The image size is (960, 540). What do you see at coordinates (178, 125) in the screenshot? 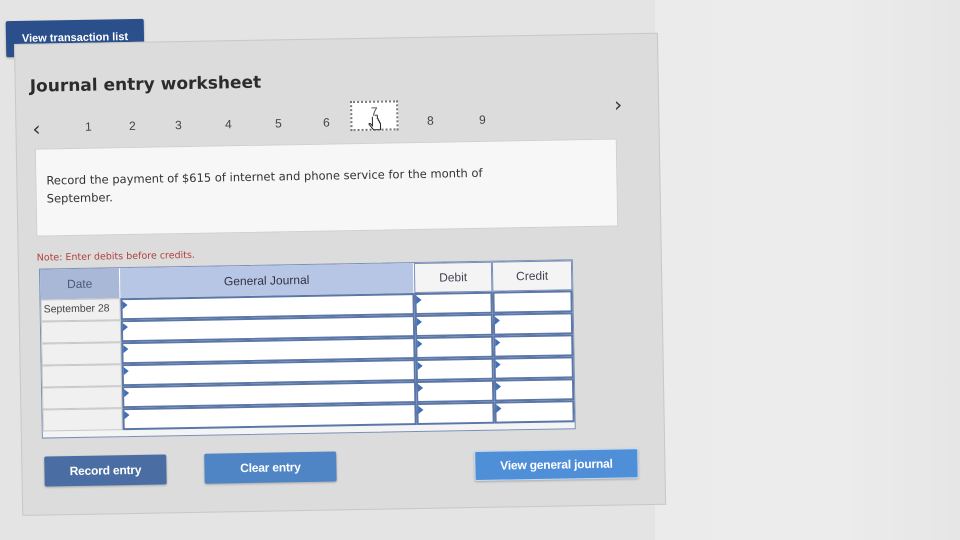
I see `step-3: 3` at bounding box center [178, 125].